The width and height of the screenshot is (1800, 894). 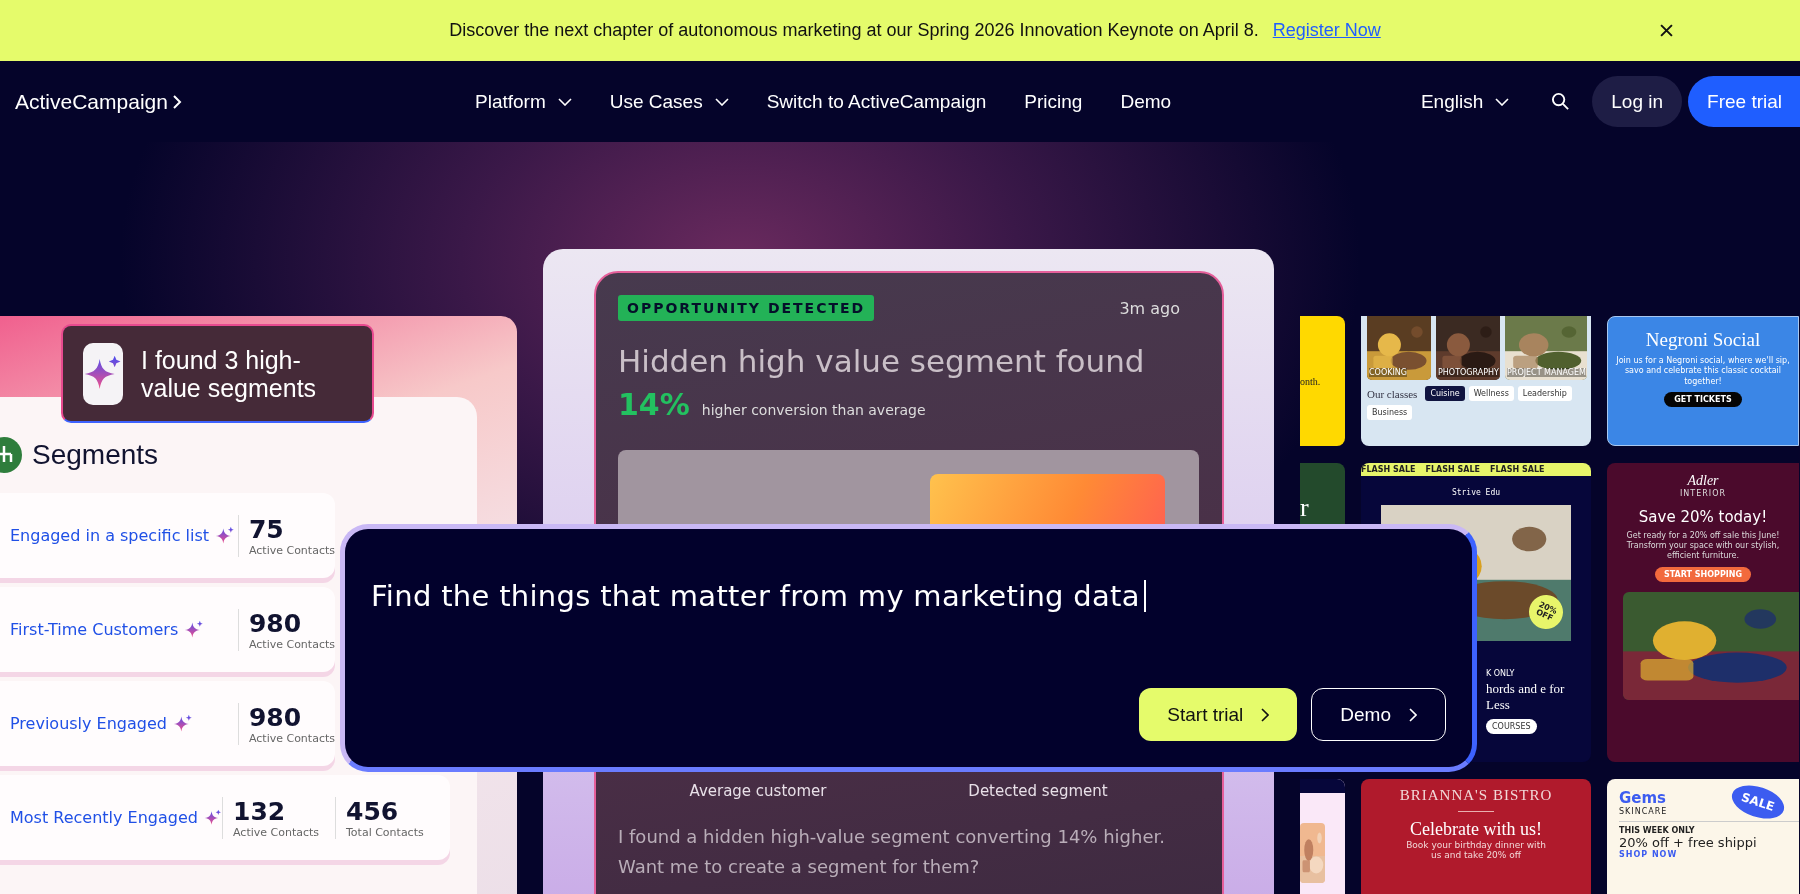 What do you see at coordinates (1703, 517) in the screenshot?
I see `template-heading: Save 20% today!` at bounding box center [1703, 517].